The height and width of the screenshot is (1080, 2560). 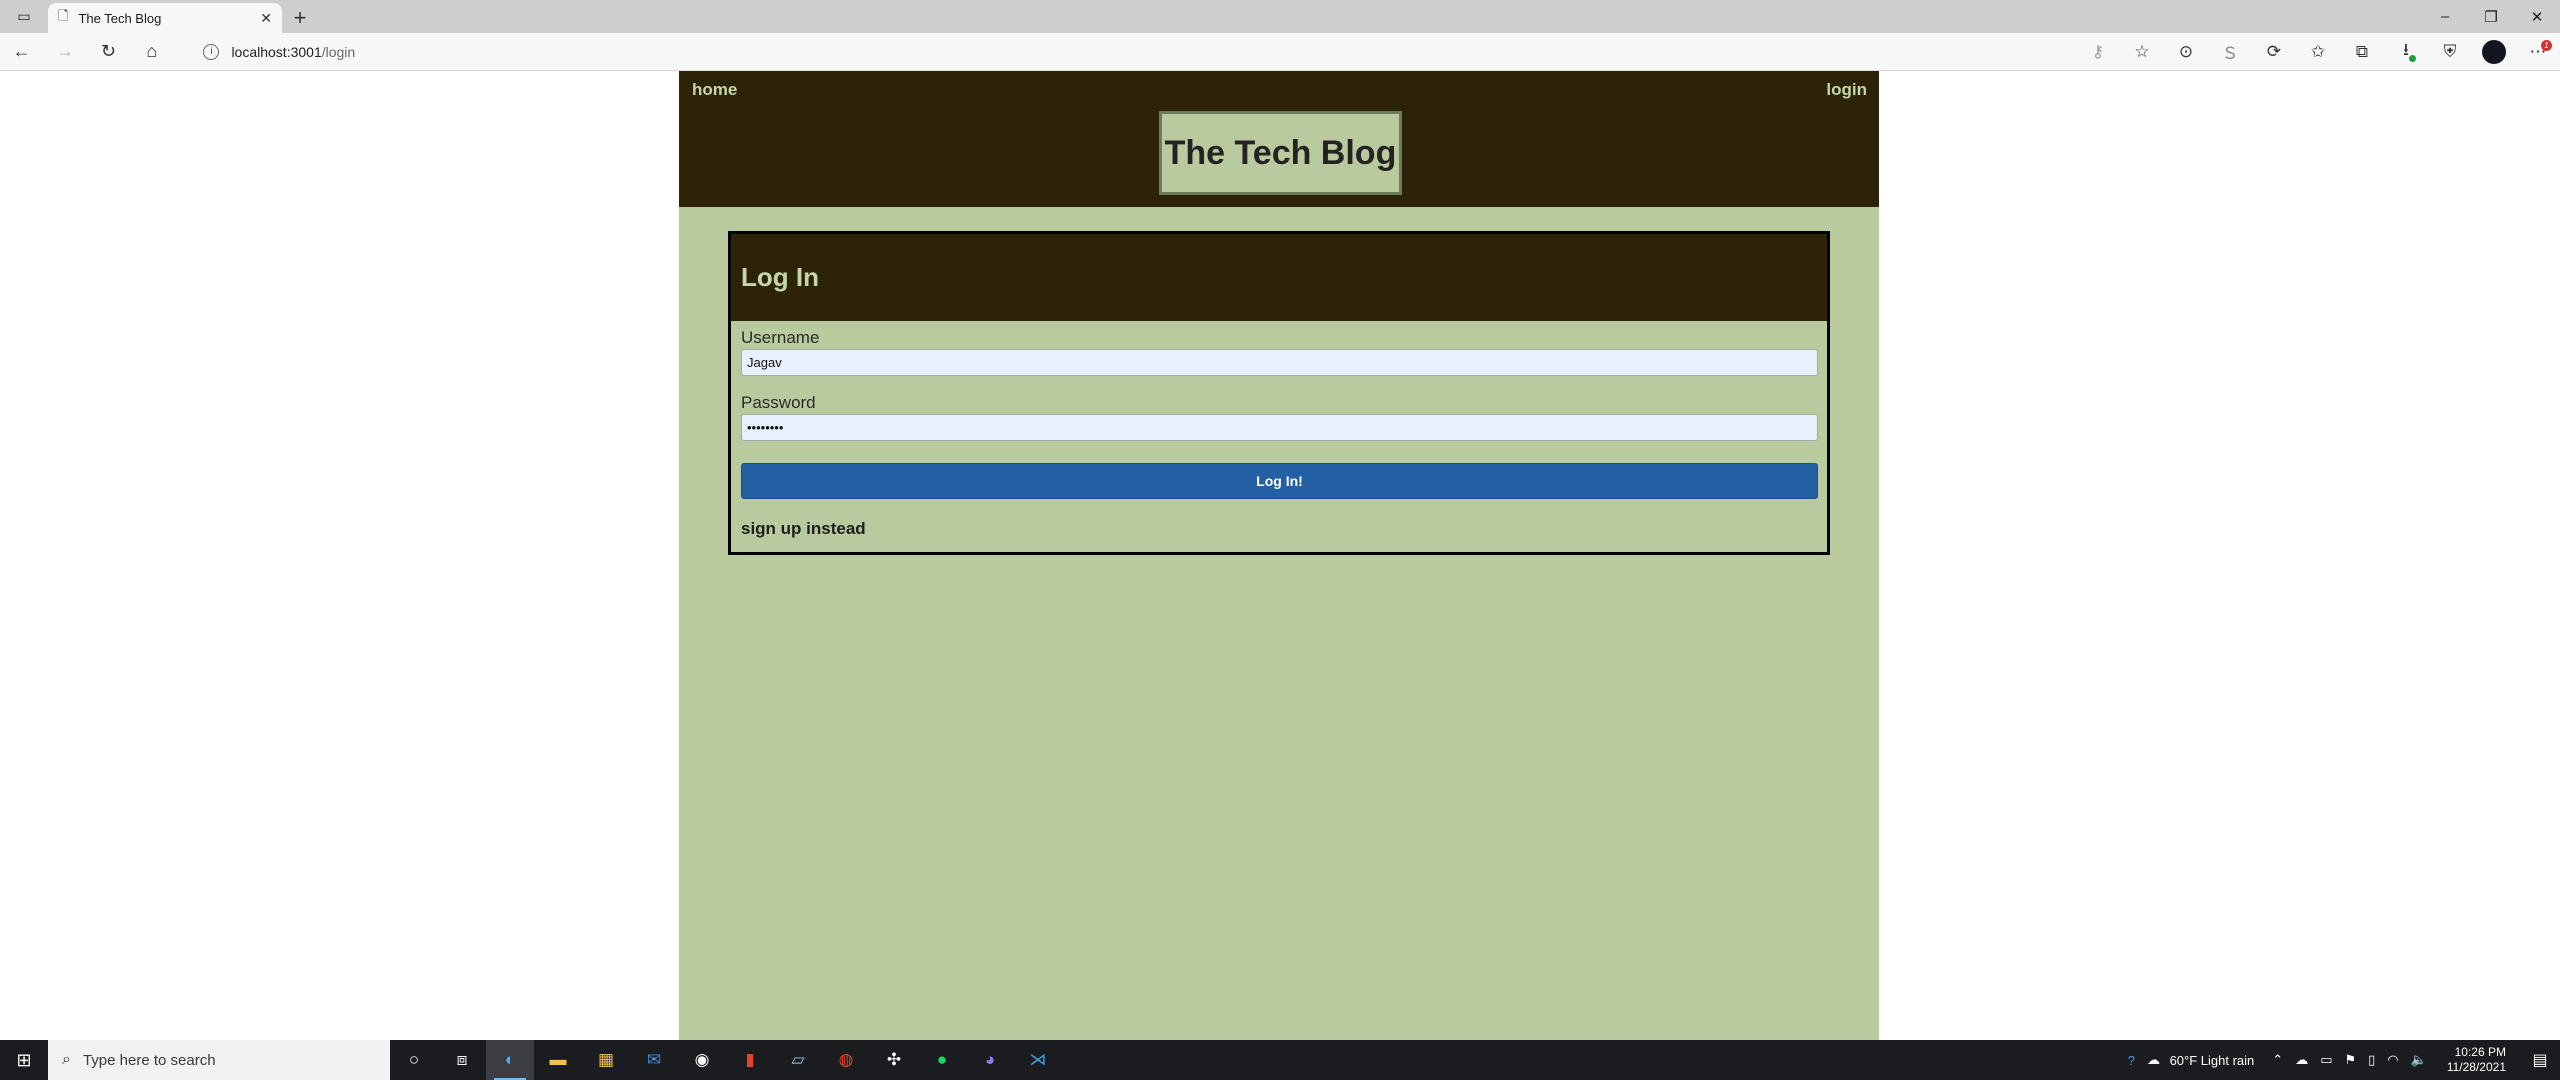 I want to click on username-field, so click(x=1279, y=362).